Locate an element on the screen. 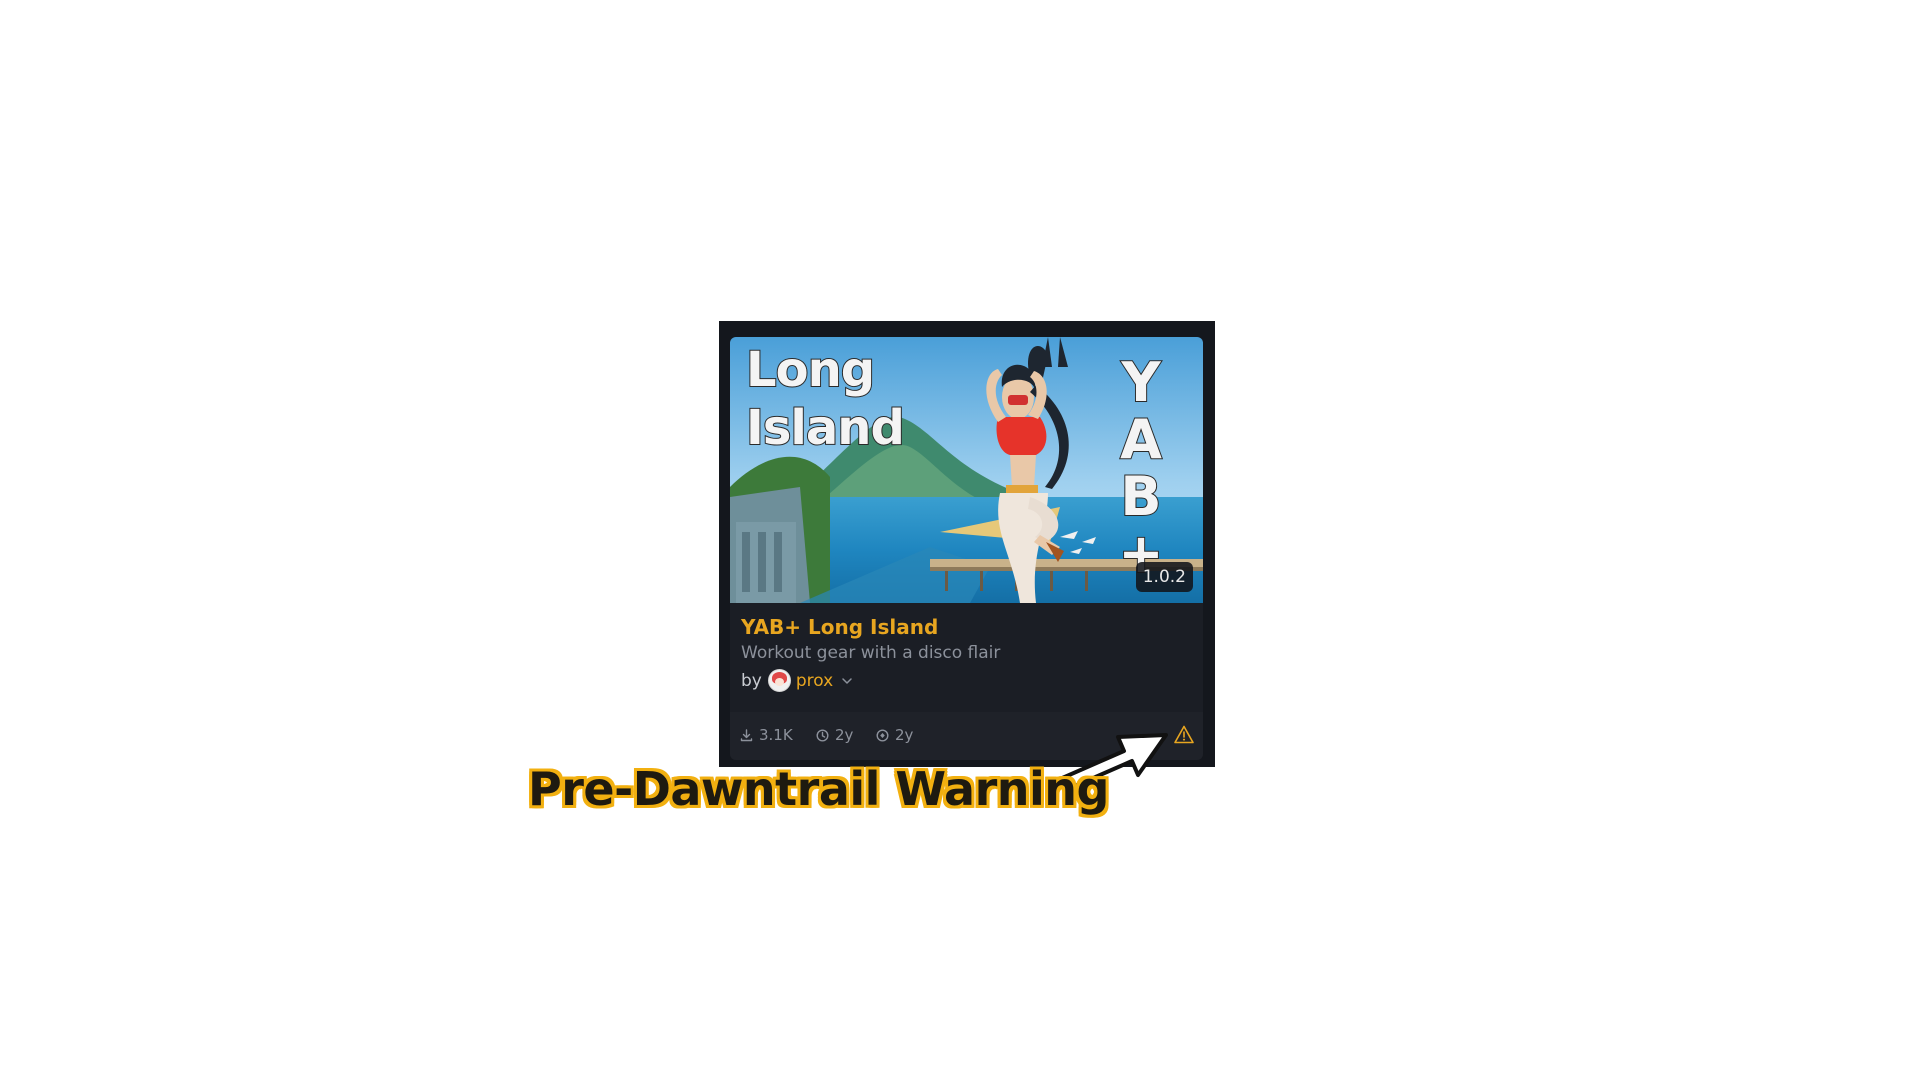 The width and height of the screenshot is (1920, 1080). mod-author: by prox is located at coordinates (797, 680).